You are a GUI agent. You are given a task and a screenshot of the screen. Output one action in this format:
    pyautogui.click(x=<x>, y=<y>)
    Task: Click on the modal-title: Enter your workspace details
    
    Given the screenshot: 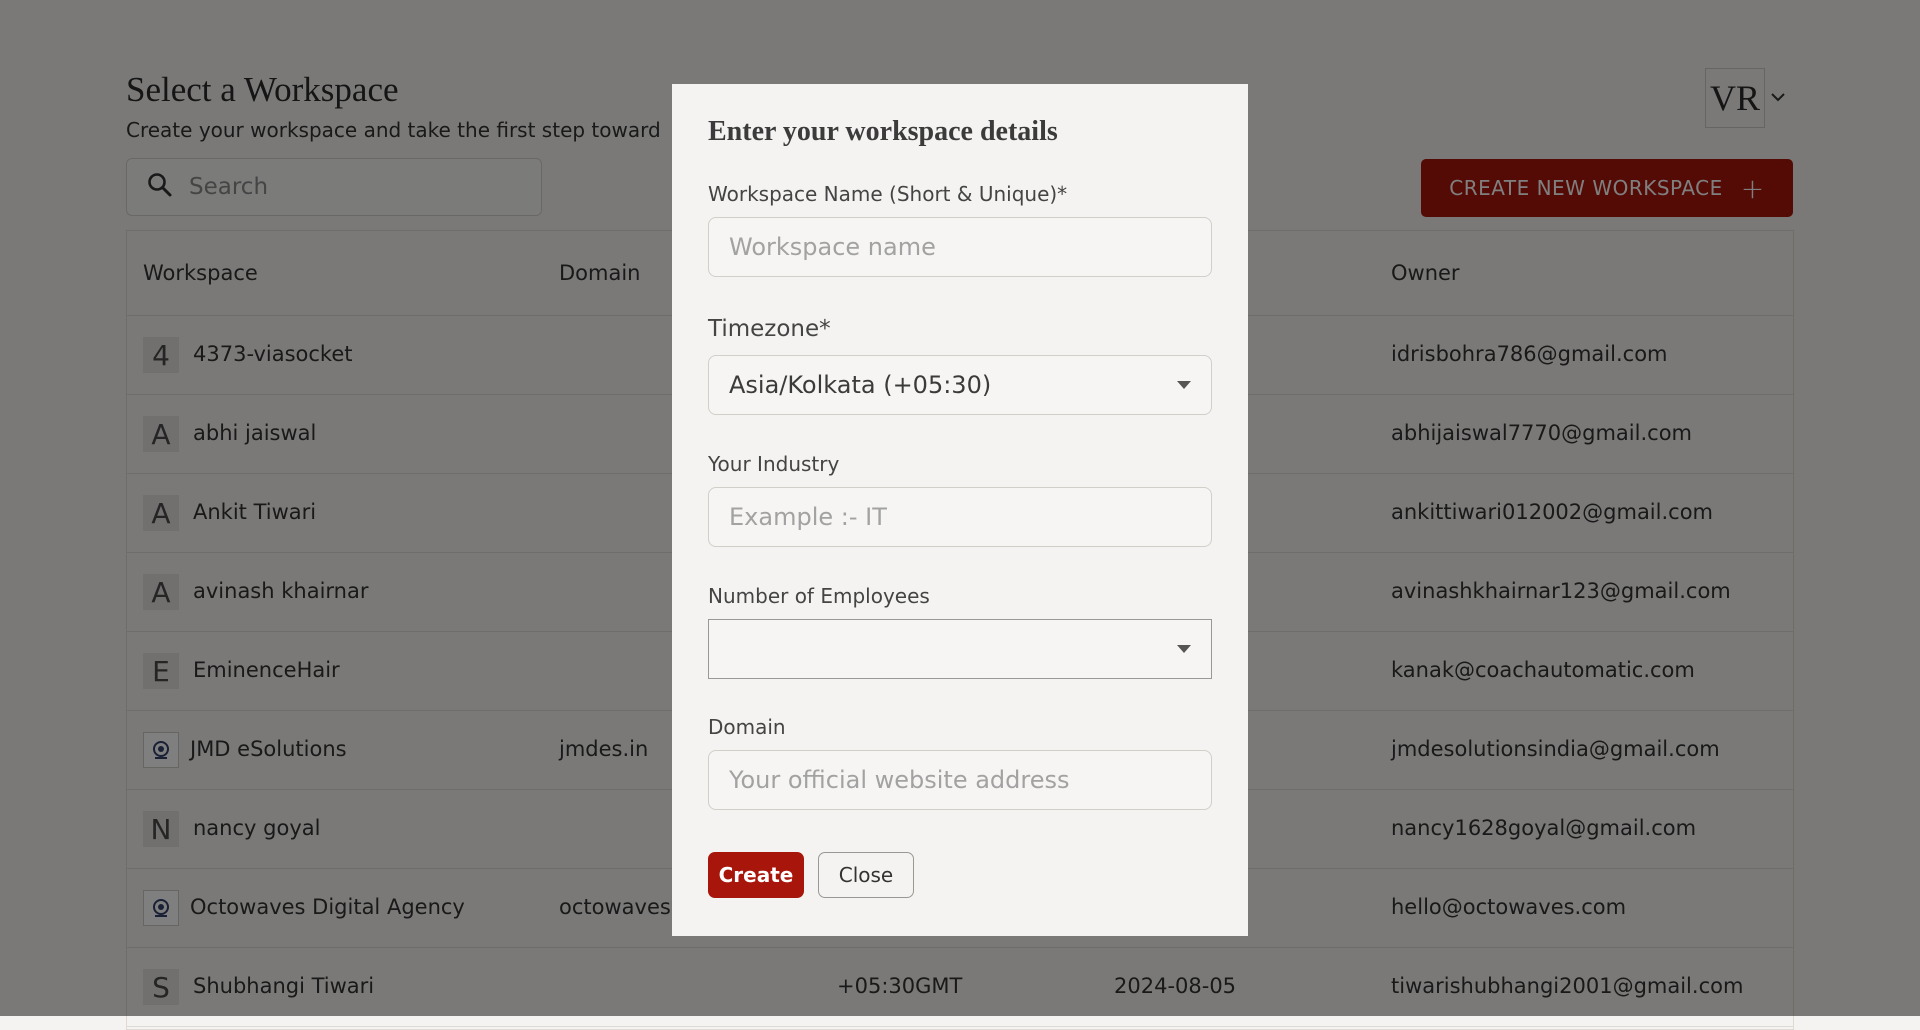 What is the action you would take?
    pyautogui.click(x=883, y=131)
    